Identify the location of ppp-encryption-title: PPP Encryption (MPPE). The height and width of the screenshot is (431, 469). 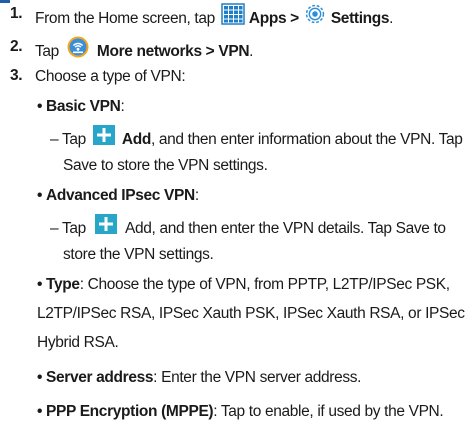
(130, 411).